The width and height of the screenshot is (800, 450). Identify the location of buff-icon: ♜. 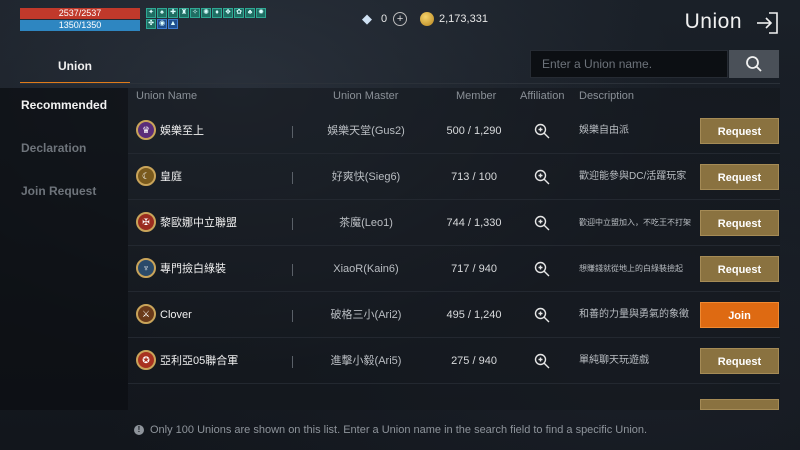
(184, 13).